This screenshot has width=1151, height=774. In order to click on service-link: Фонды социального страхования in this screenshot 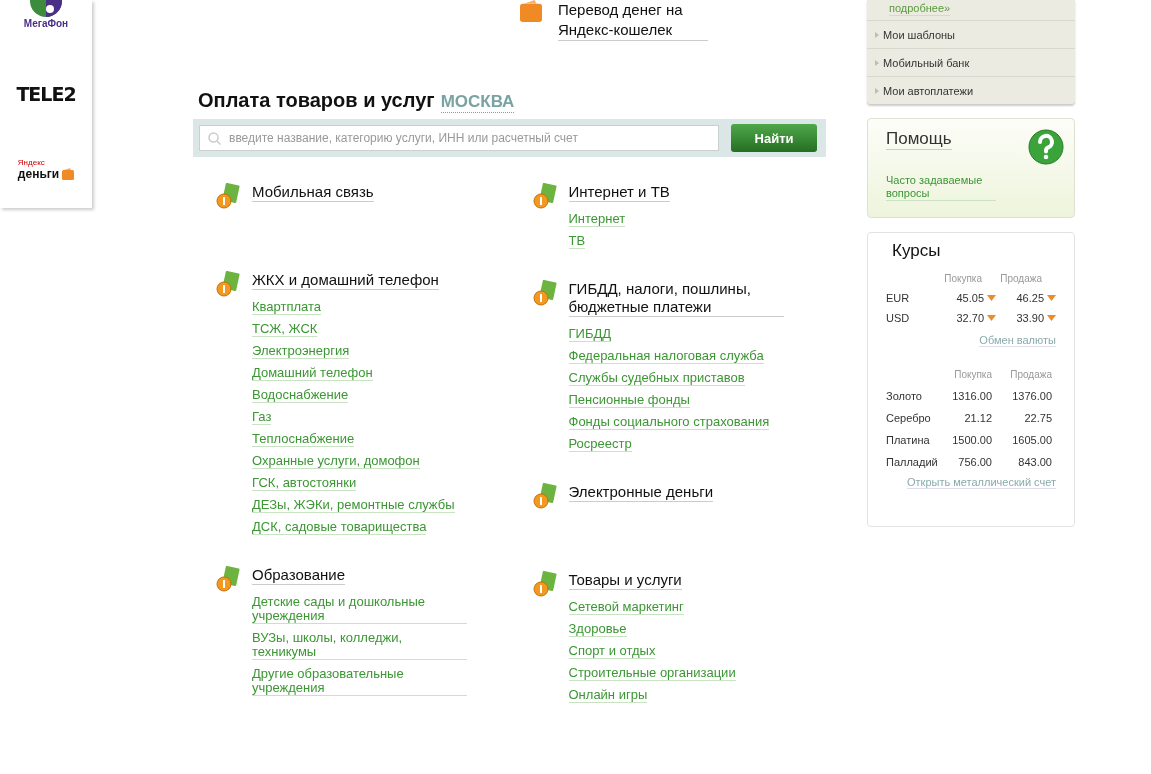, I will do `click(669, 422)`.